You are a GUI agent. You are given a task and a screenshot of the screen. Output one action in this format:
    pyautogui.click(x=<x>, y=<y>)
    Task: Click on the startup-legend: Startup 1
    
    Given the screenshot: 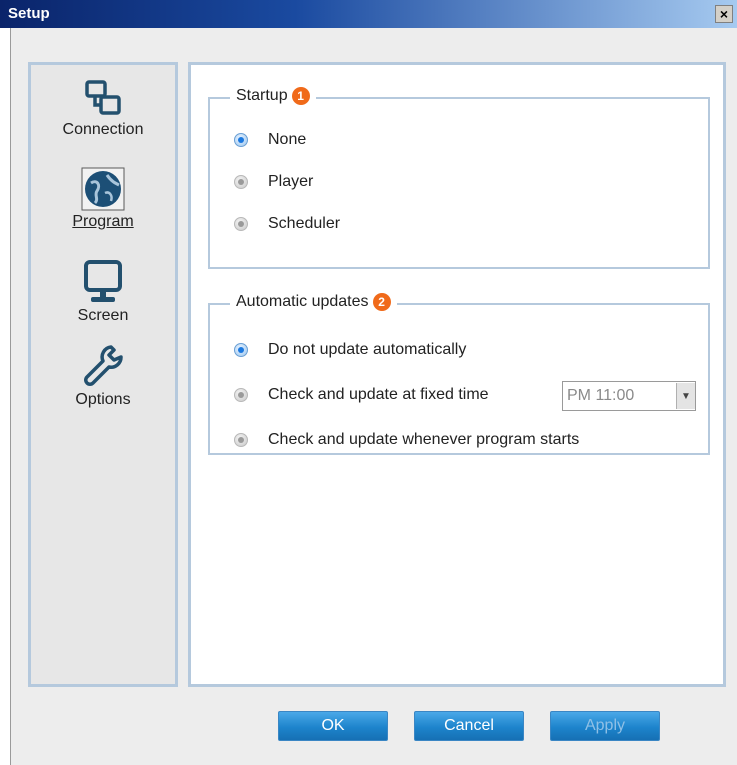 What is the action you would take?
    pyautogui.click(x=273, y=96)
    